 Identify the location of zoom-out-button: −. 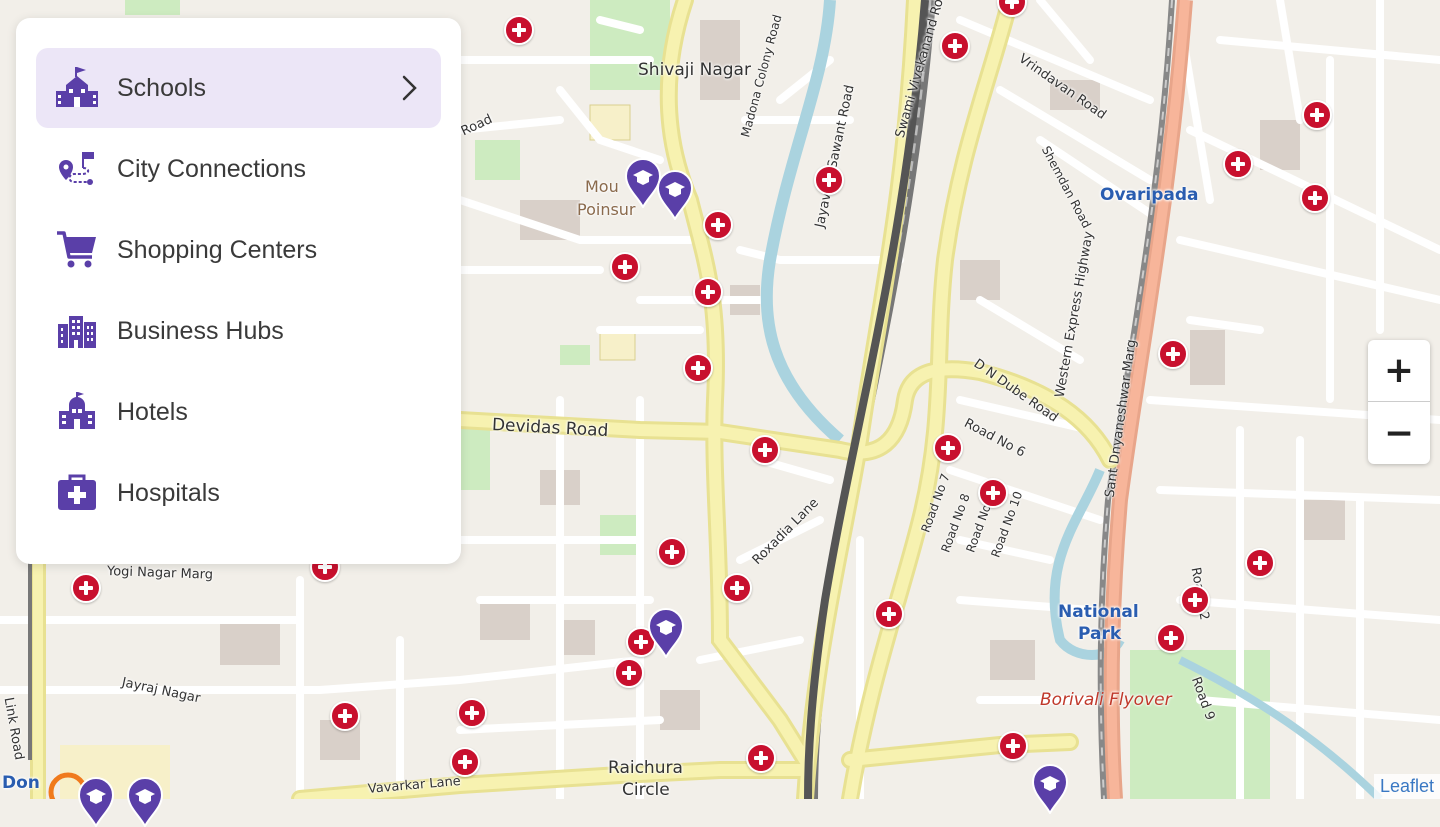
(1399, 433).